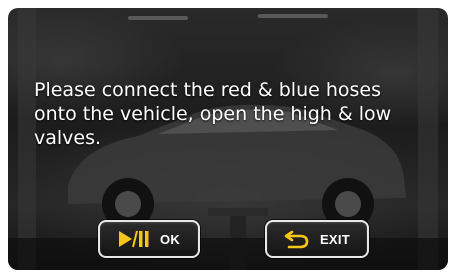  Describe the element at coordinates (68, 138) in the screenshot. I see `message-line-3: valves.` at that location.